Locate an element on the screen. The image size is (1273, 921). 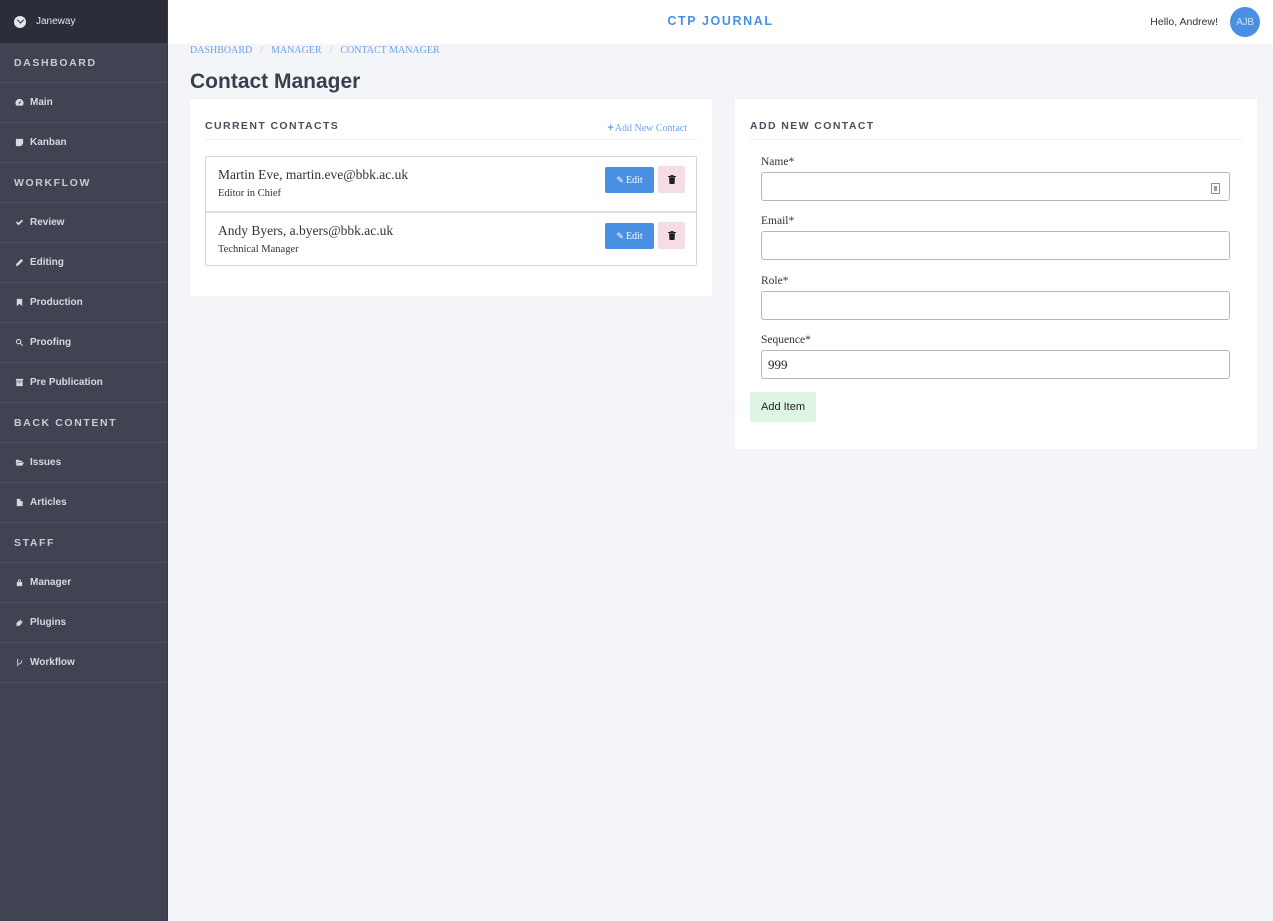
chevron-circle-down-icon is located at coordinates (20, 21).